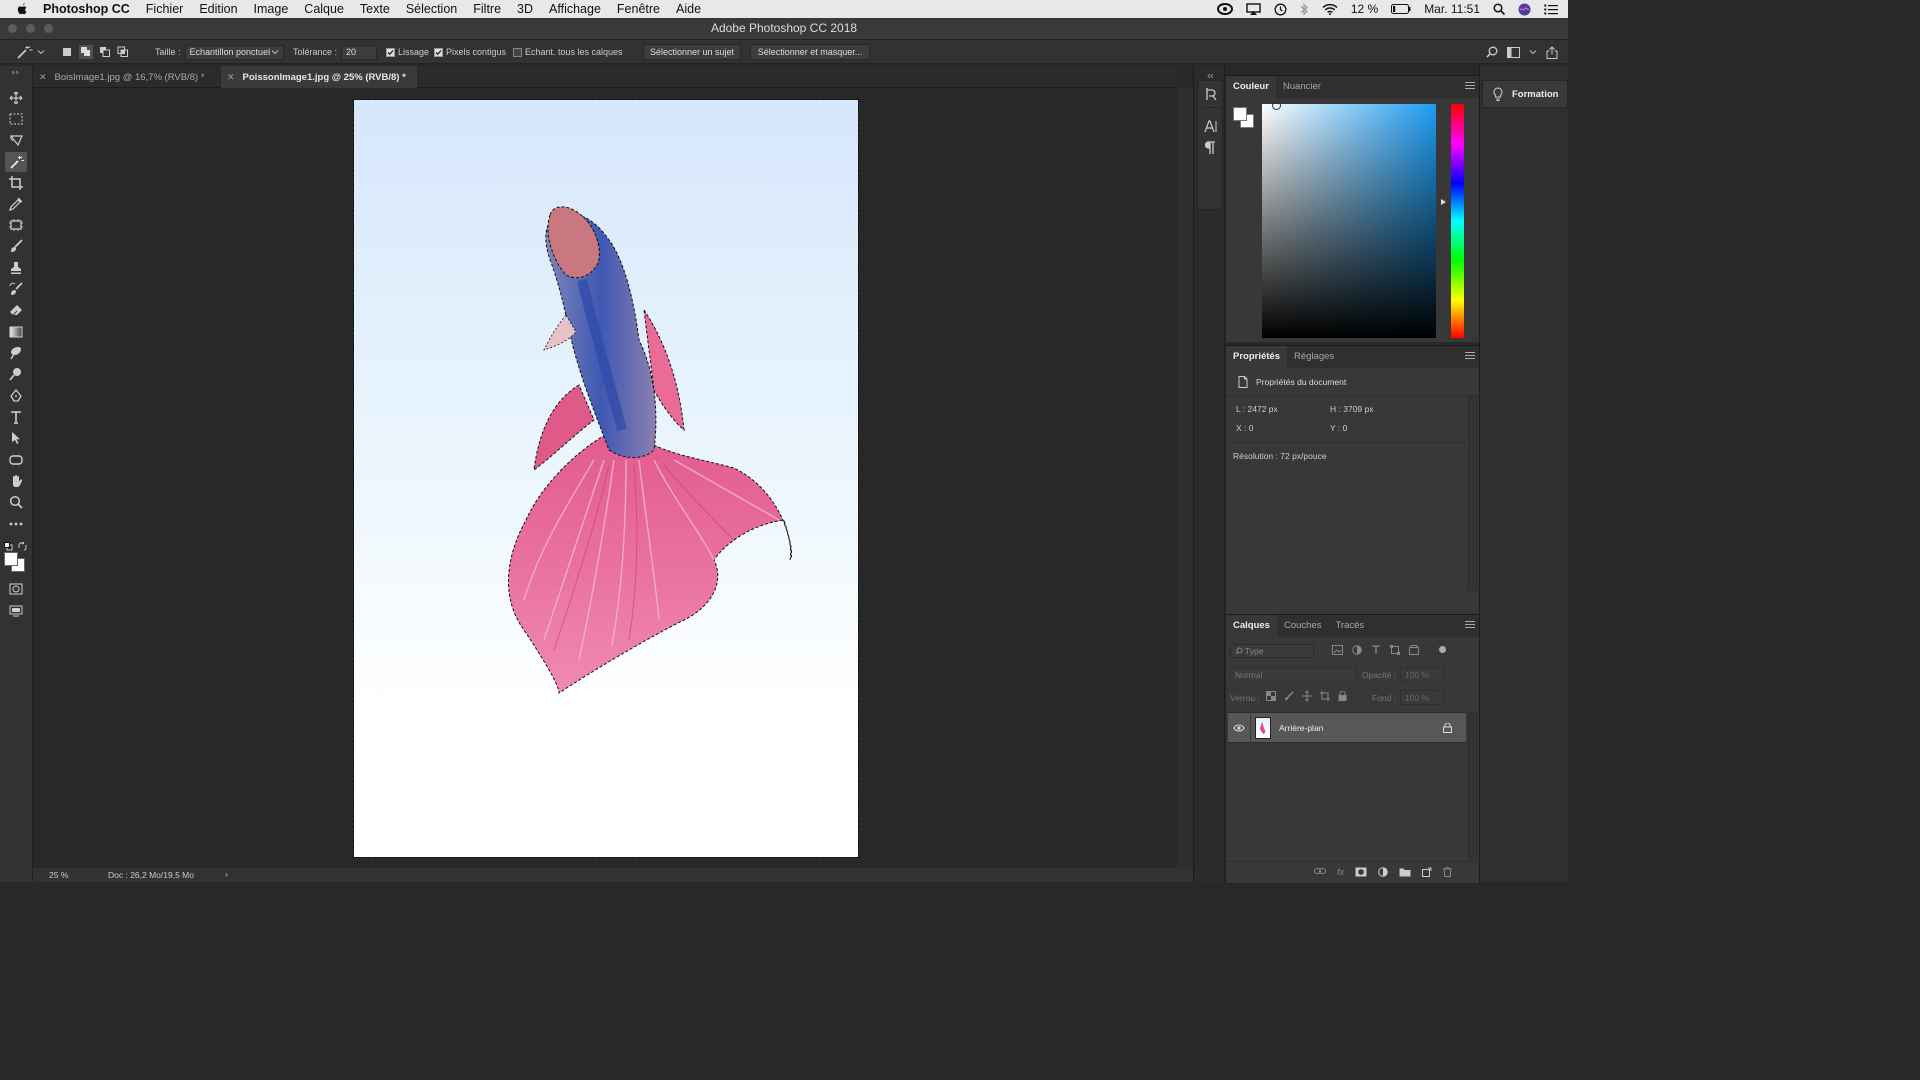 This screenshot has height=1080, width=1920. What do you see at coordinates (127, 77) in the screenshot?
I see `tab-bois-image: ✕ BoisImage1.jpg @ 16,7% (RVB/8) *` at bounding box center [127, 77].